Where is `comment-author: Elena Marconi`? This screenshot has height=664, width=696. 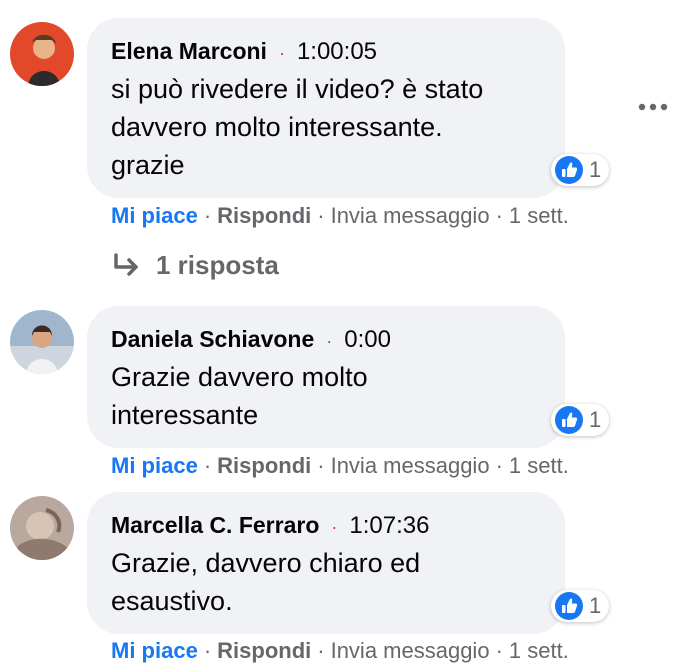 comment-author: Elena Marconi is located at coordinates (189, 51).